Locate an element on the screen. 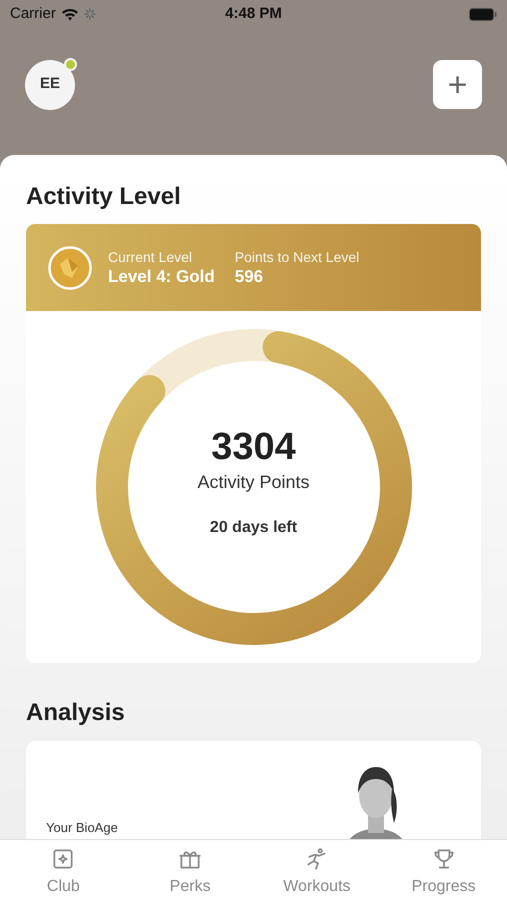 The image size is (507, 900). points-label: Activity Points is located at coordinates (253, 482).